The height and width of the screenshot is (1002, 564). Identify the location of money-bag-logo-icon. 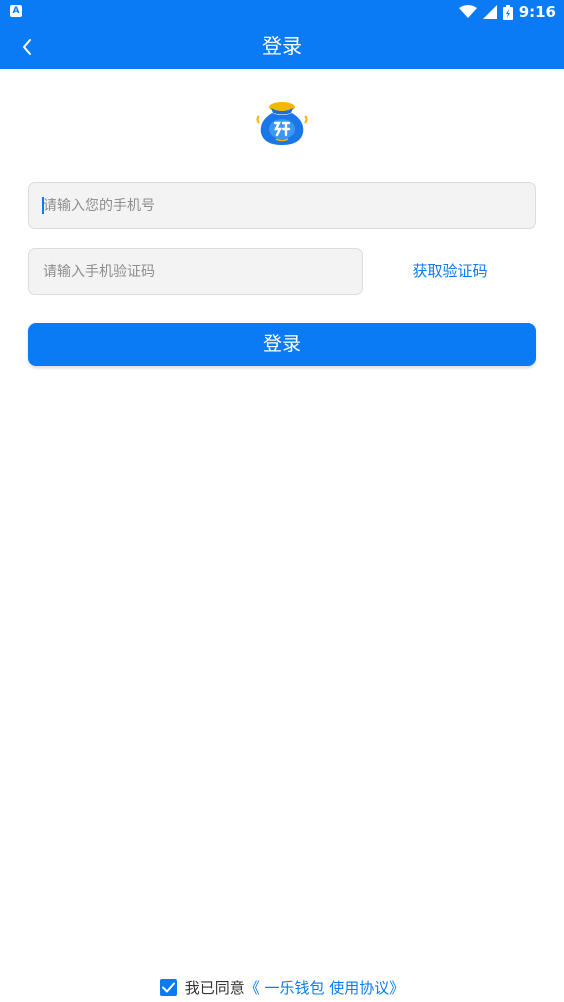
(282, 123).